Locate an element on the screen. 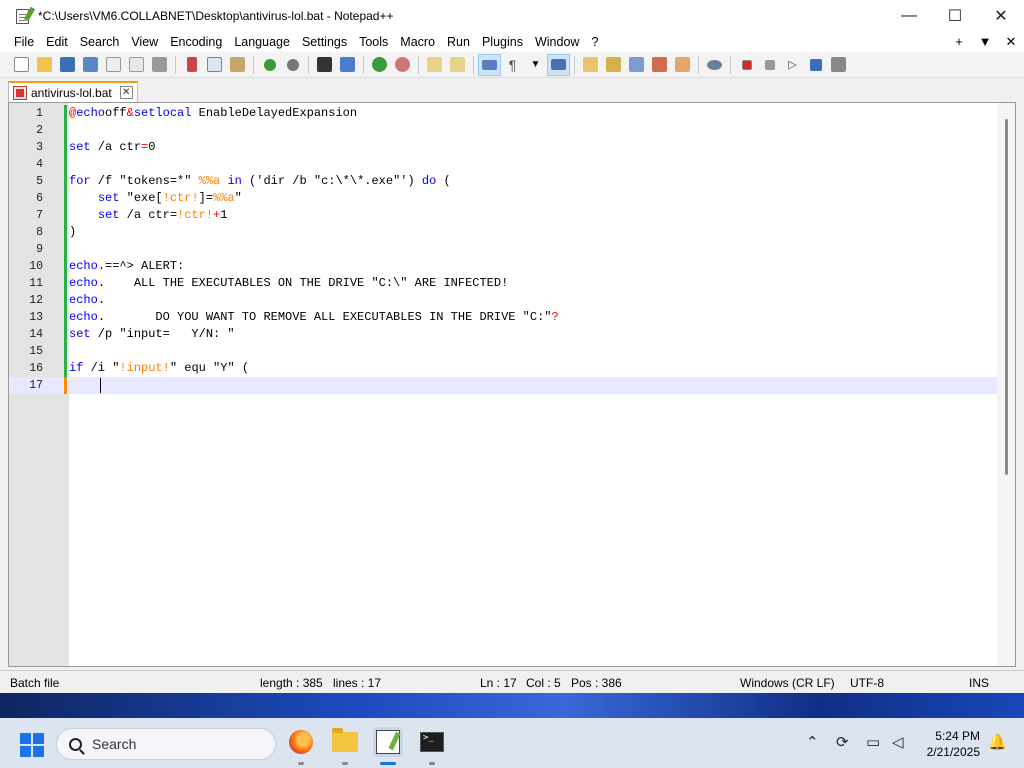  stop-recording-icon is located at coordinates (769, 65).